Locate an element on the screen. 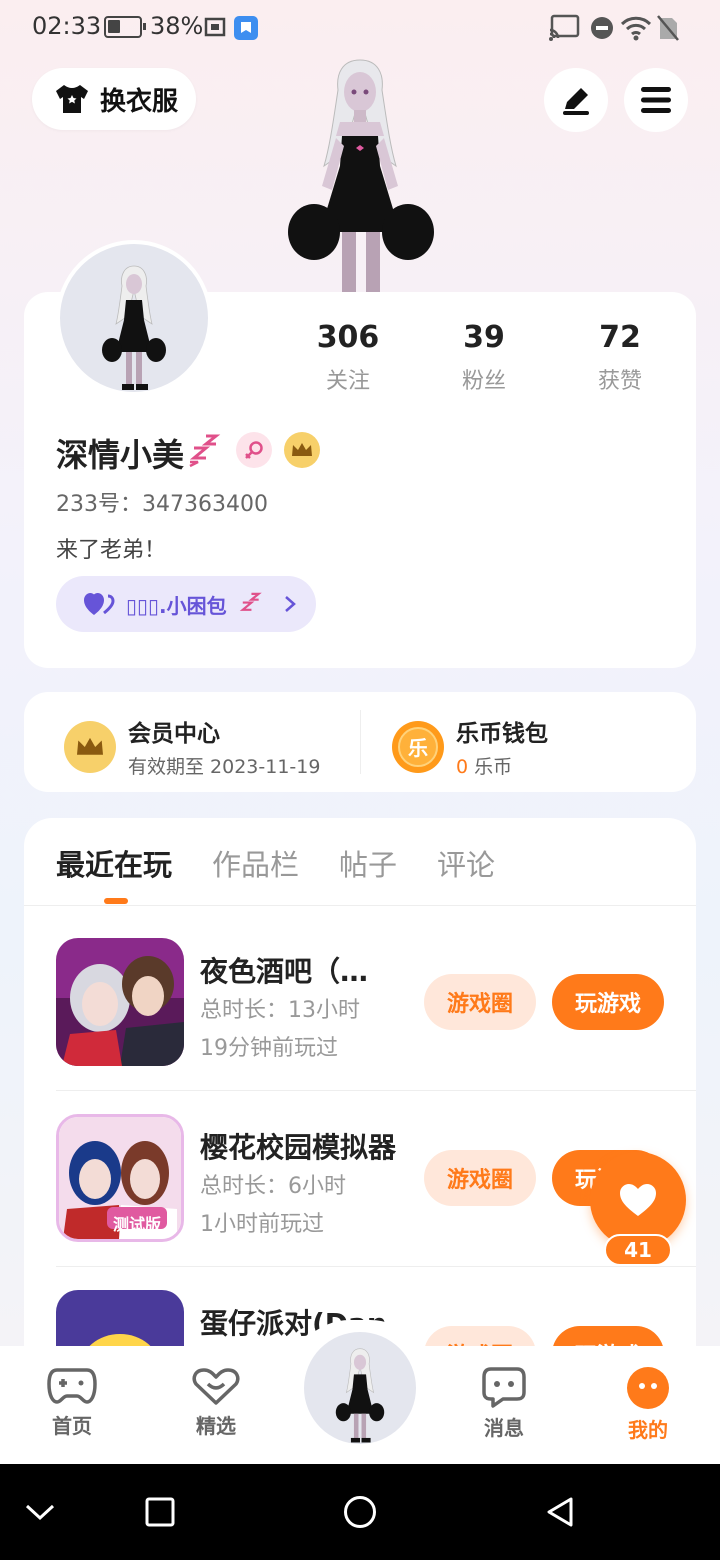 This screenshot has width=720, height=1560. like-count: 41 is located at coordinates (638, 1250).